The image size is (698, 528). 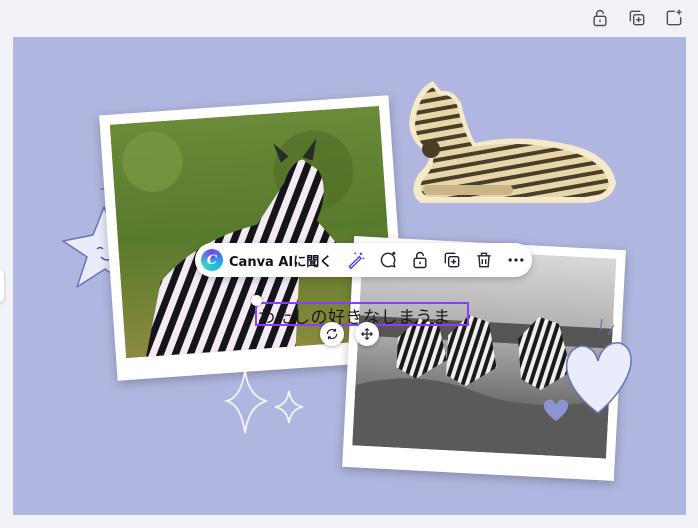 I want to click on lock-page-button, so click(x=600, y=18).